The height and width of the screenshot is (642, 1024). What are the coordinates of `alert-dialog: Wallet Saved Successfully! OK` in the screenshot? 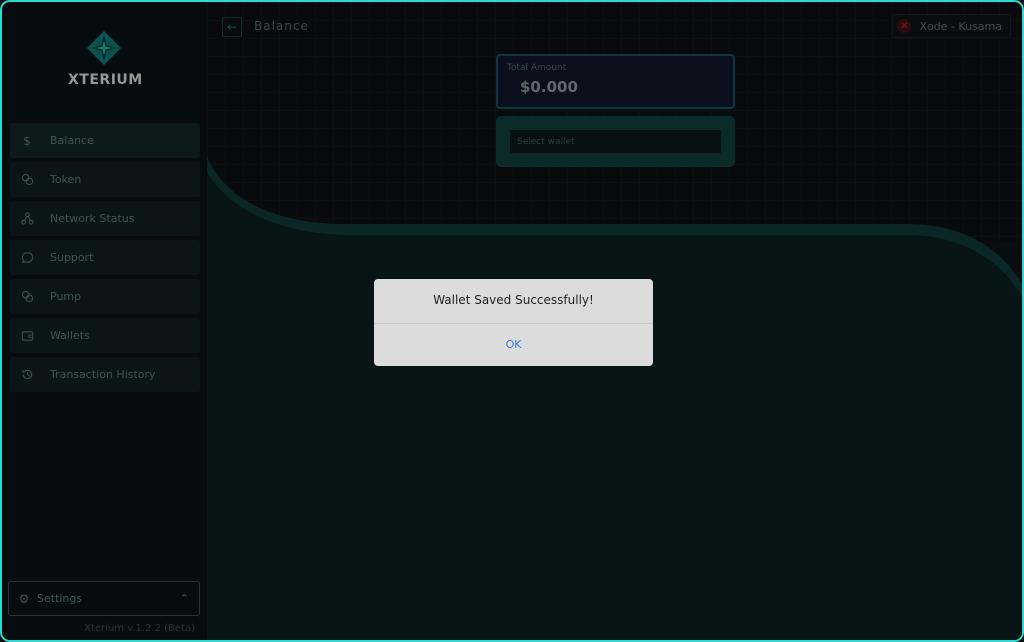 It's located at (513, 322).